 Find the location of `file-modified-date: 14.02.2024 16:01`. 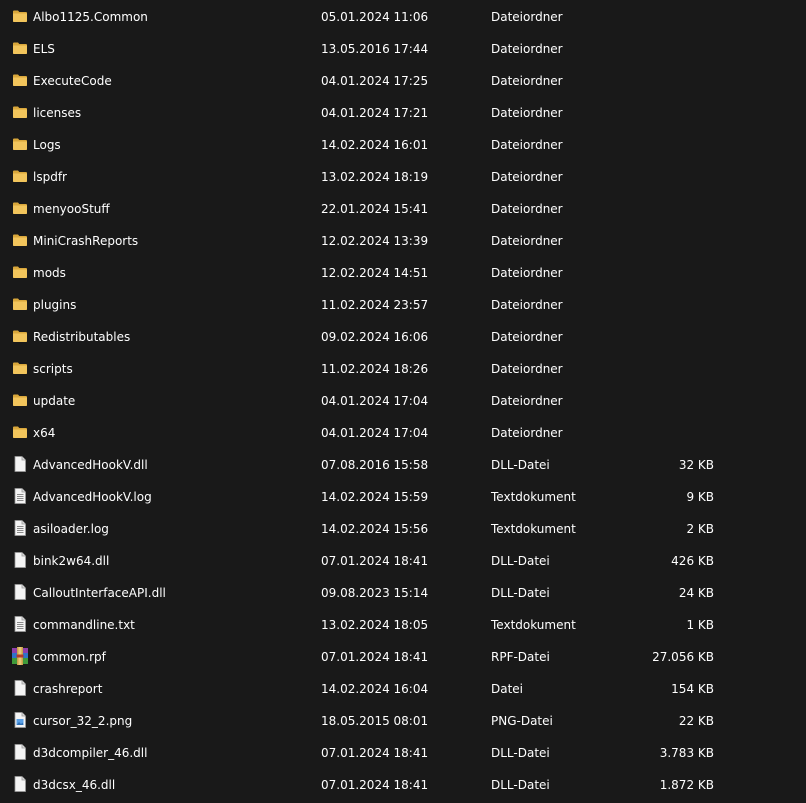

file-modified-date: 14.02.2024 16:01 is located at coordinates (375, 145).